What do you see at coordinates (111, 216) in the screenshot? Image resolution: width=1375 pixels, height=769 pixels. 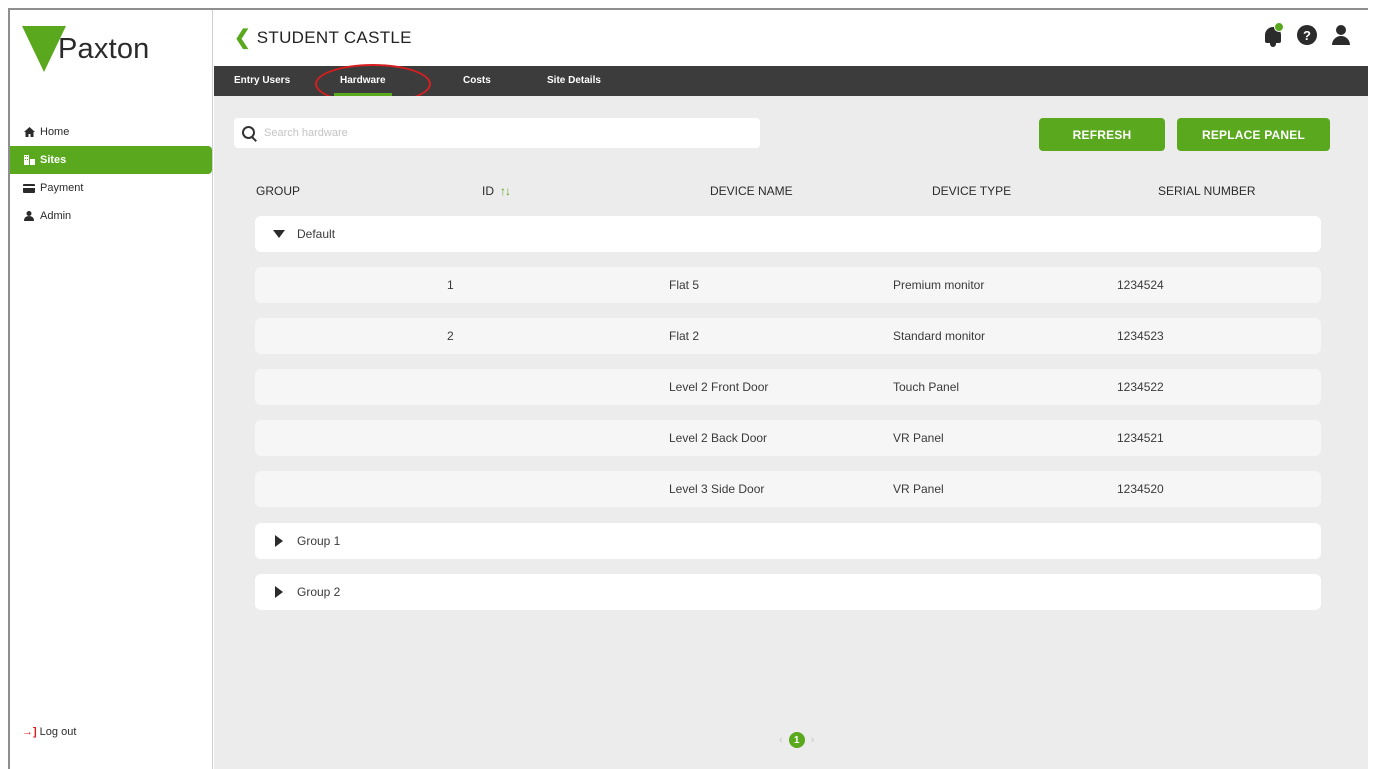 I see `sidebar-item-admin: Admin` at bounding box center [111, 216].